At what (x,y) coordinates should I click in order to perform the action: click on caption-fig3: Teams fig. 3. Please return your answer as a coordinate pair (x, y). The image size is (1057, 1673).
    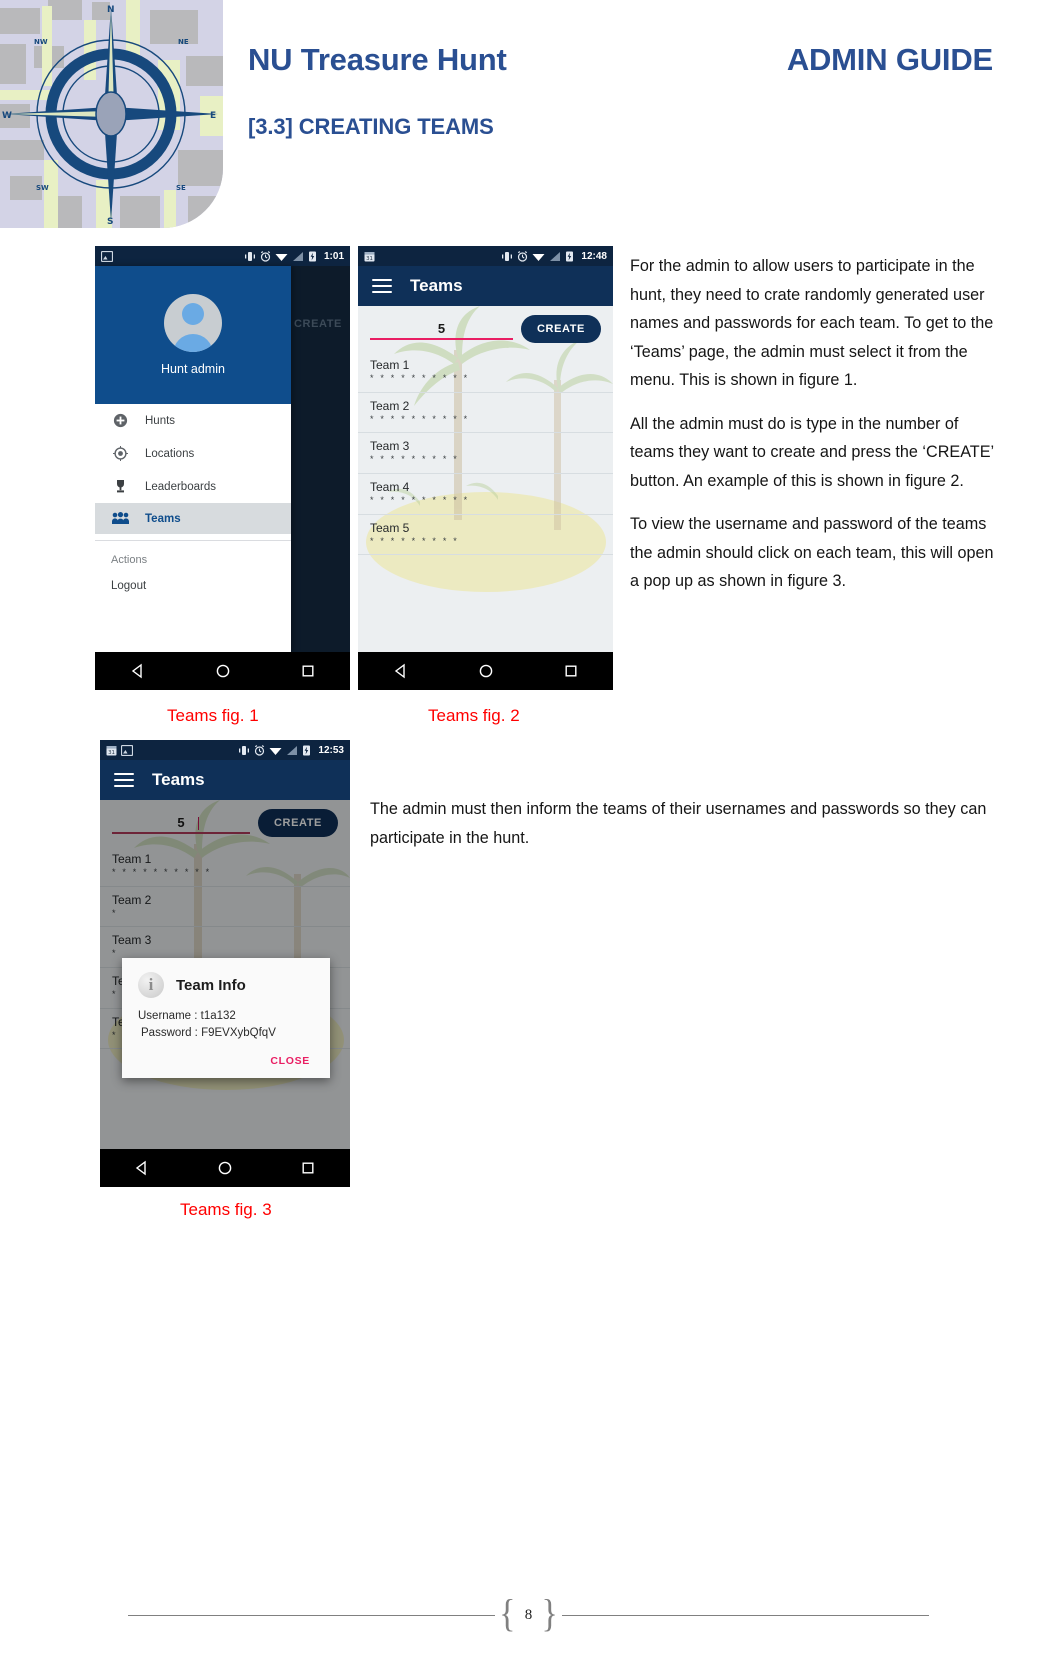
    Looking at the image, I should click on (226, 1209).